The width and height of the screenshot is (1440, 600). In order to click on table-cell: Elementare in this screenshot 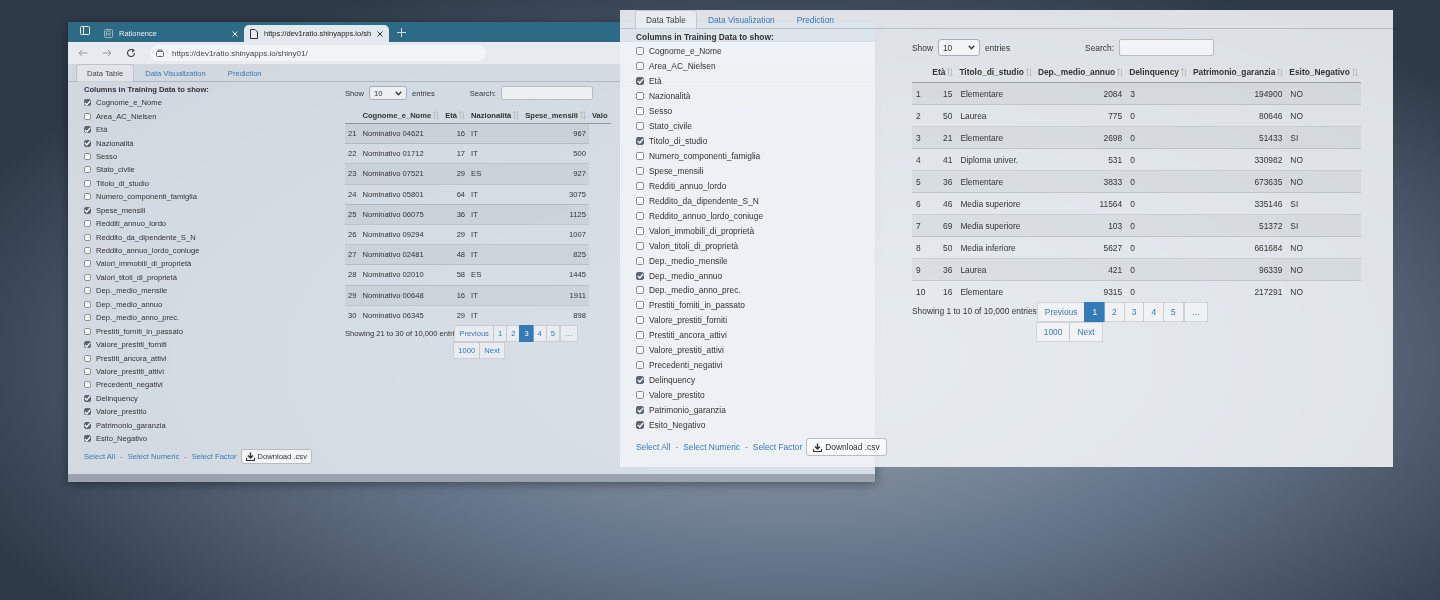, I will do `click(995, 93)`.